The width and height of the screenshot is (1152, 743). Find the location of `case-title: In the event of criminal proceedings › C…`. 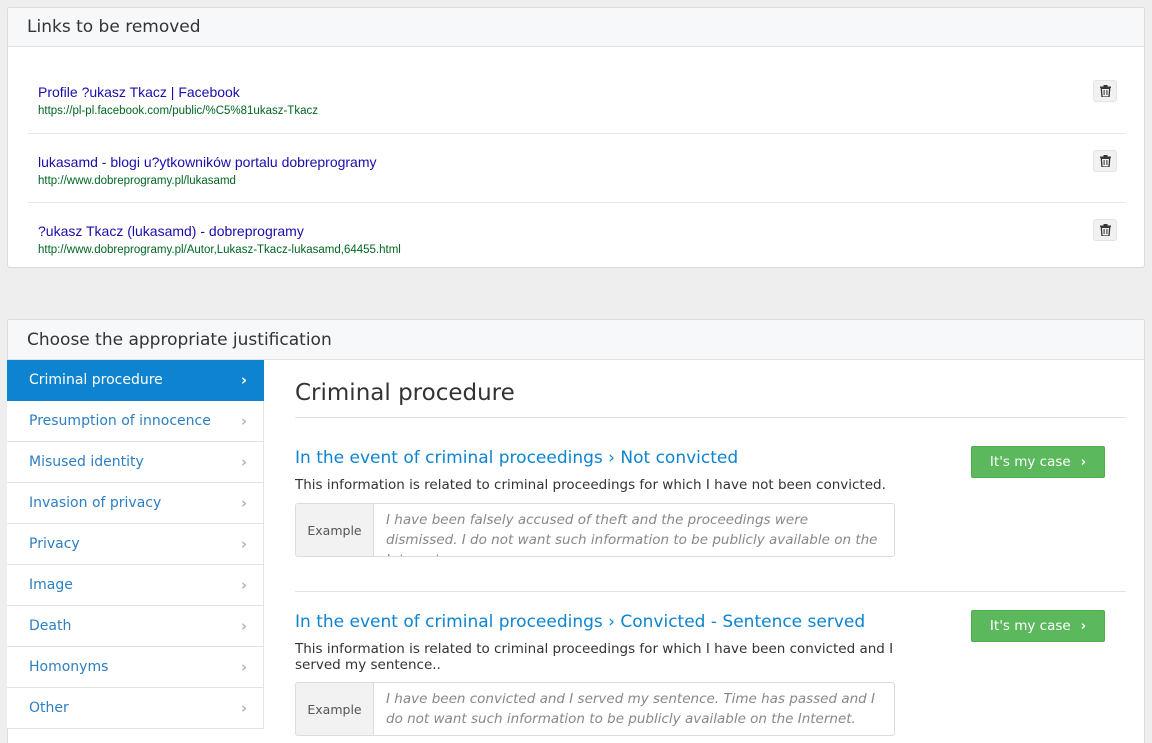

case-title: In the event of criminal proceedings › C… is located at coordinates (580, 622).